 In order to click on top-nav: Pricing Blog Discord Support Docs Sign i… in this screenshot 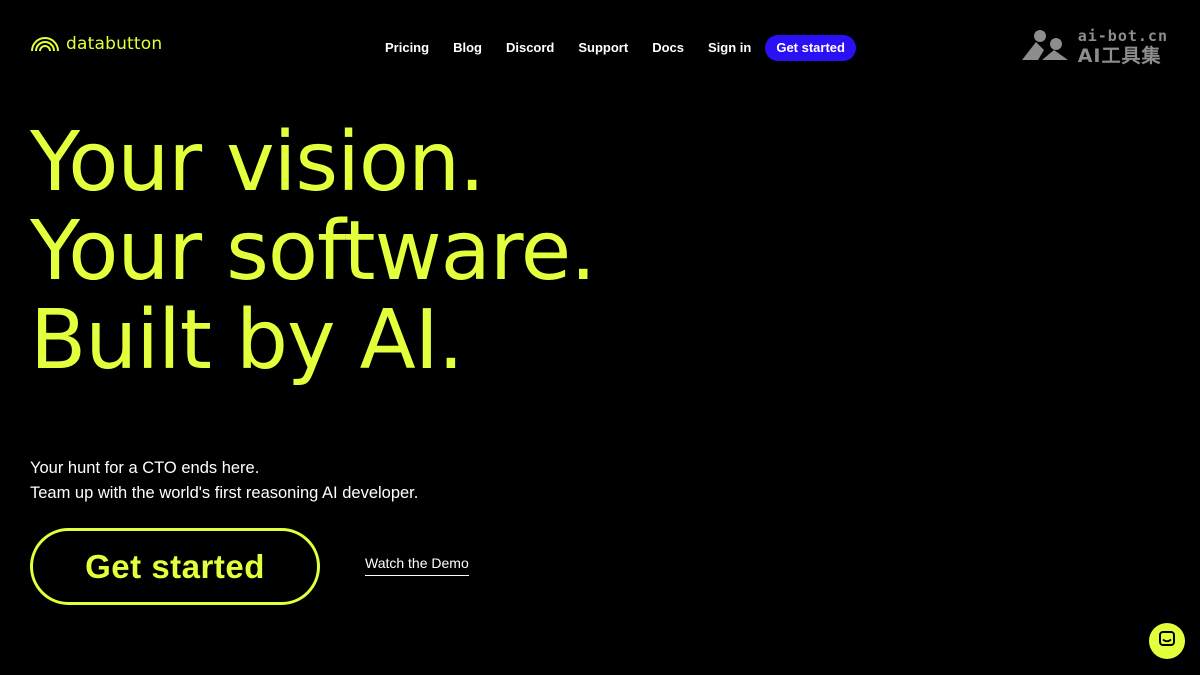, I will do `click(620, 48)`.